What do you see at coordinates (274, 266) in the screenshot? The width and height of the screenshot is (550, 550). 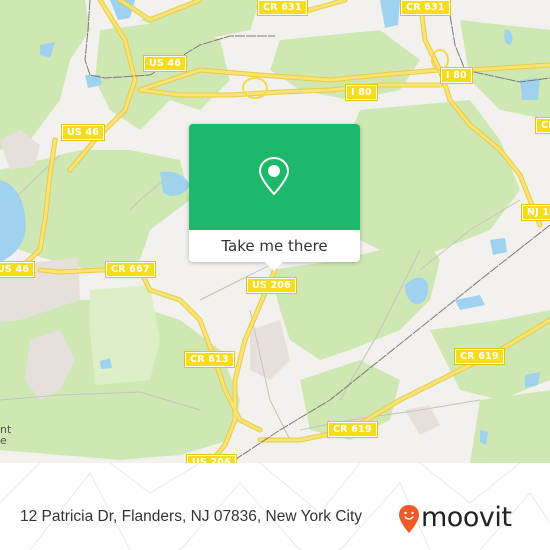 I see `popup-pointer` at bounding box center [274, 266].